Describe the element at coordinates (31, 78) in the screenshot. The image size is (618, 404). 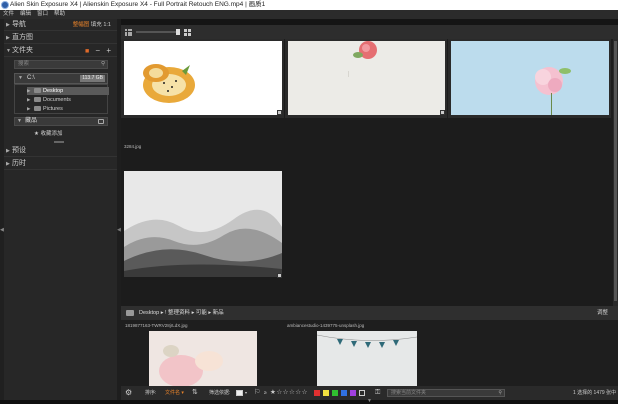
I see `drive-label: C:\` at that location.